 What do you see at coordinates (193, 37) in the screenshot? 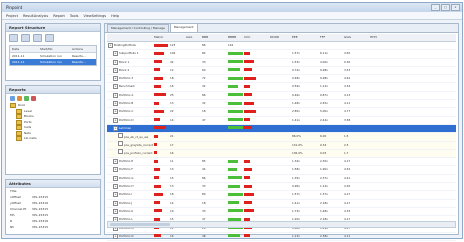
I see `column-header: AAA` at bounding box center [193, 37].